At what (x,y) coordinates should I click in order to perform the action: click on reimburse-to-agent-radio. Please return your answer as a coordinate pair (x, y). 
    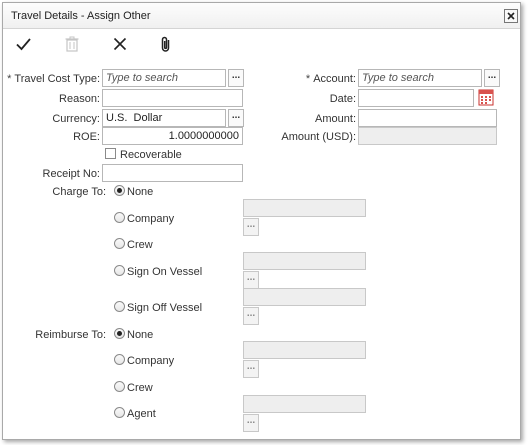
    Looking at the image, I should click on (119, 412).